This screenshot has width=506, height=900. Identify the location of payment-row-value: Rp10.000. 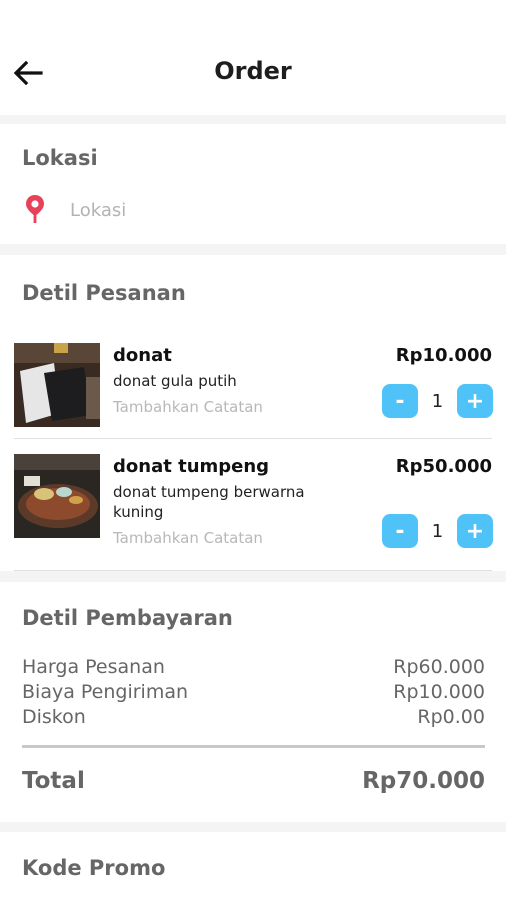
(439, 692).